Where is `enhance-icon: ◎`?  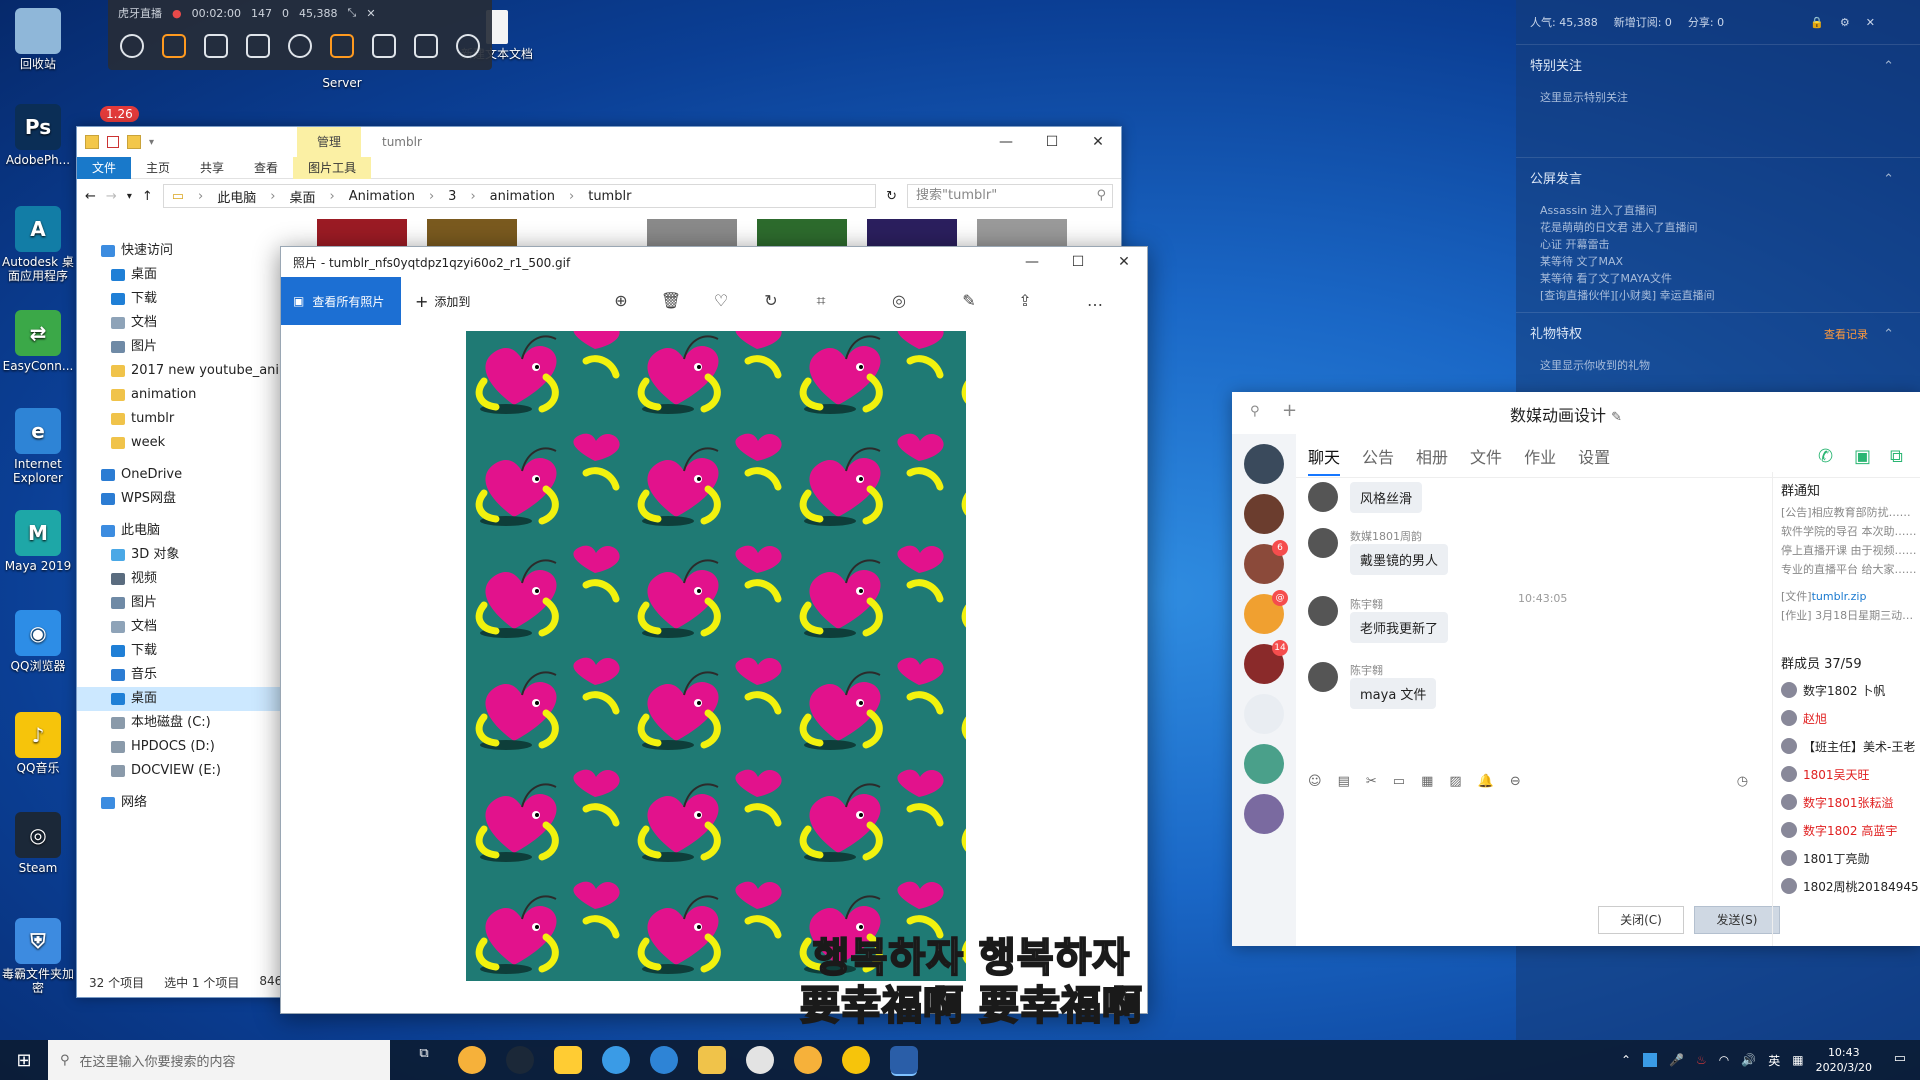 enhance-icon: ◎ is located at coordinates (899, 301).